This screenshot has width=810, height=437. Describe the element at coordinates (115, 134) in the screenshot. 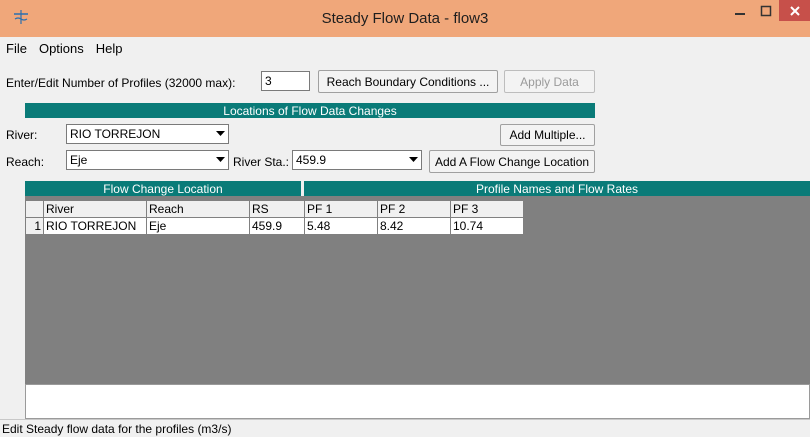

I see `river-select-value: RIO TORREJON` at that location.